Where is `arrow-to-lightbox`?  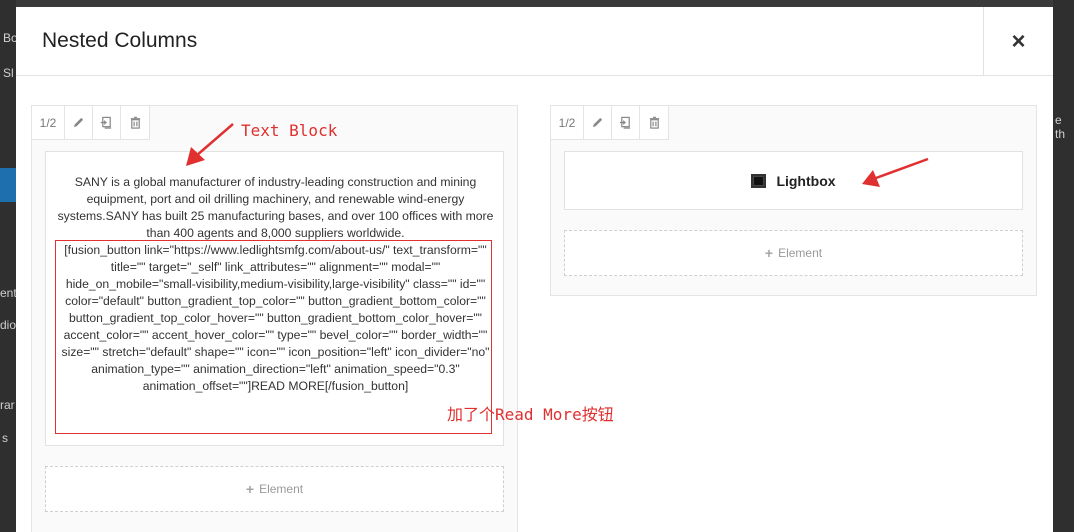 arrow-to-lightbox is located at coordinates (895, 172).